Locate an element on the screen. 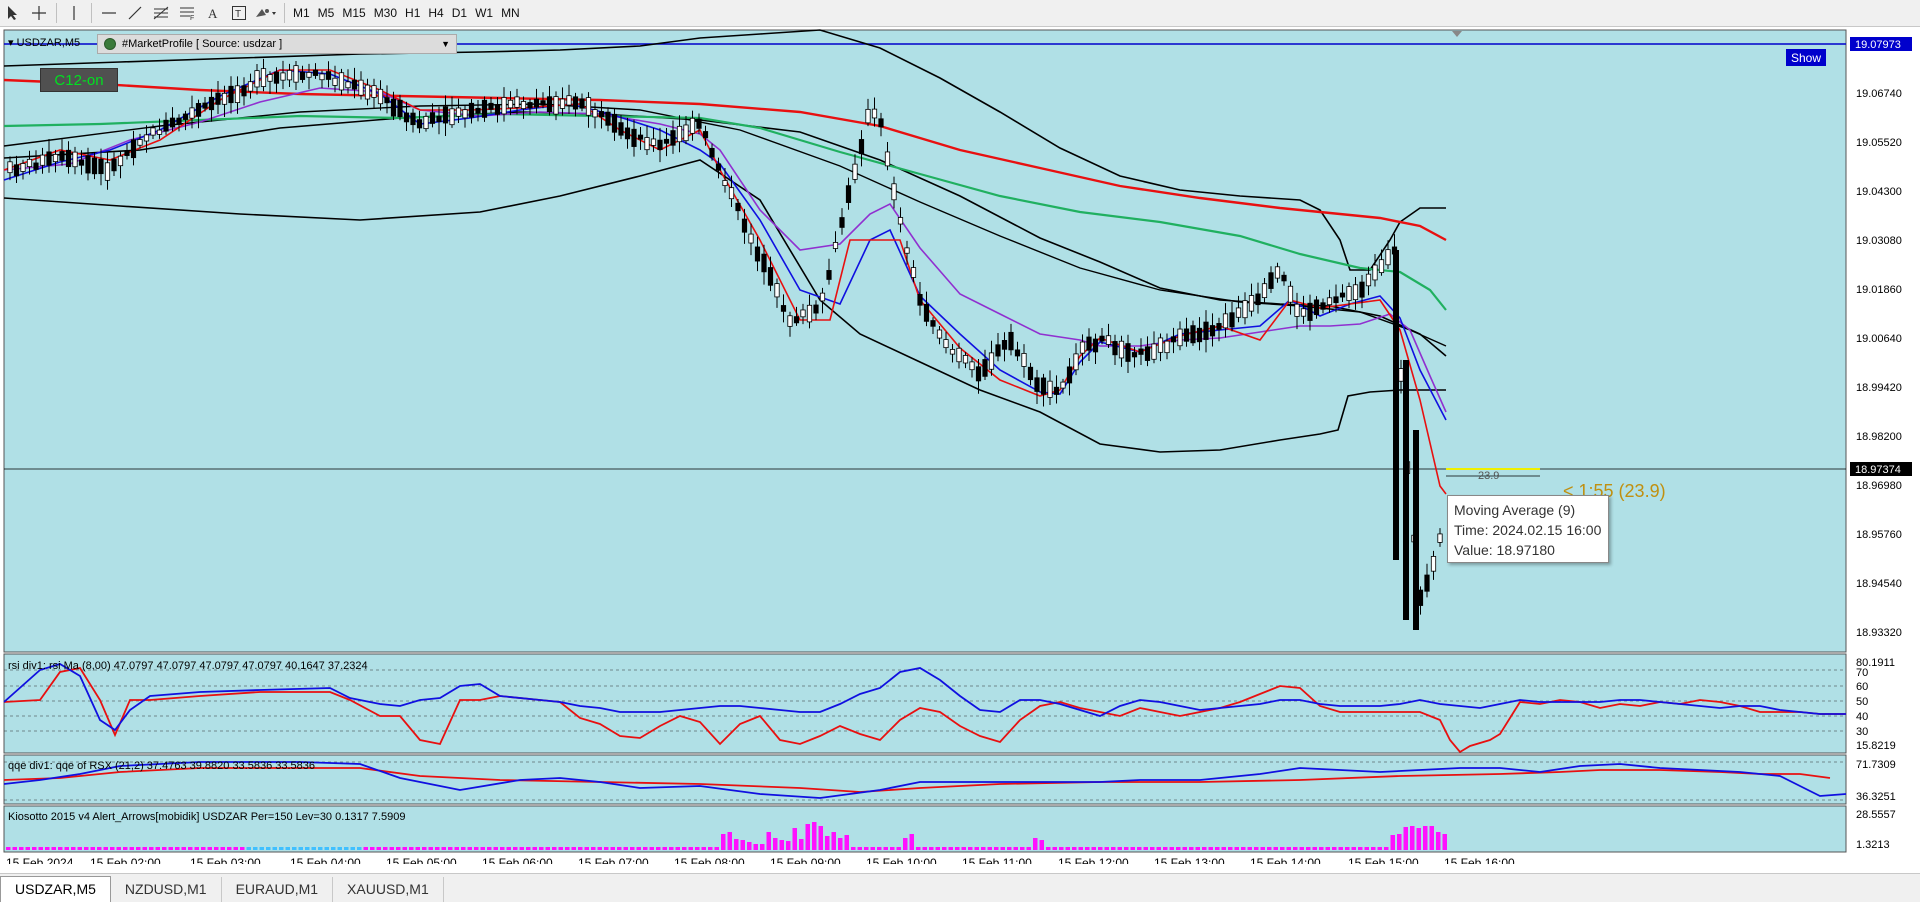 This screenshot has width=1920, height=902. tab-xauusd-m1: XAUUSD,M1 is located at coordinates (388, 889).